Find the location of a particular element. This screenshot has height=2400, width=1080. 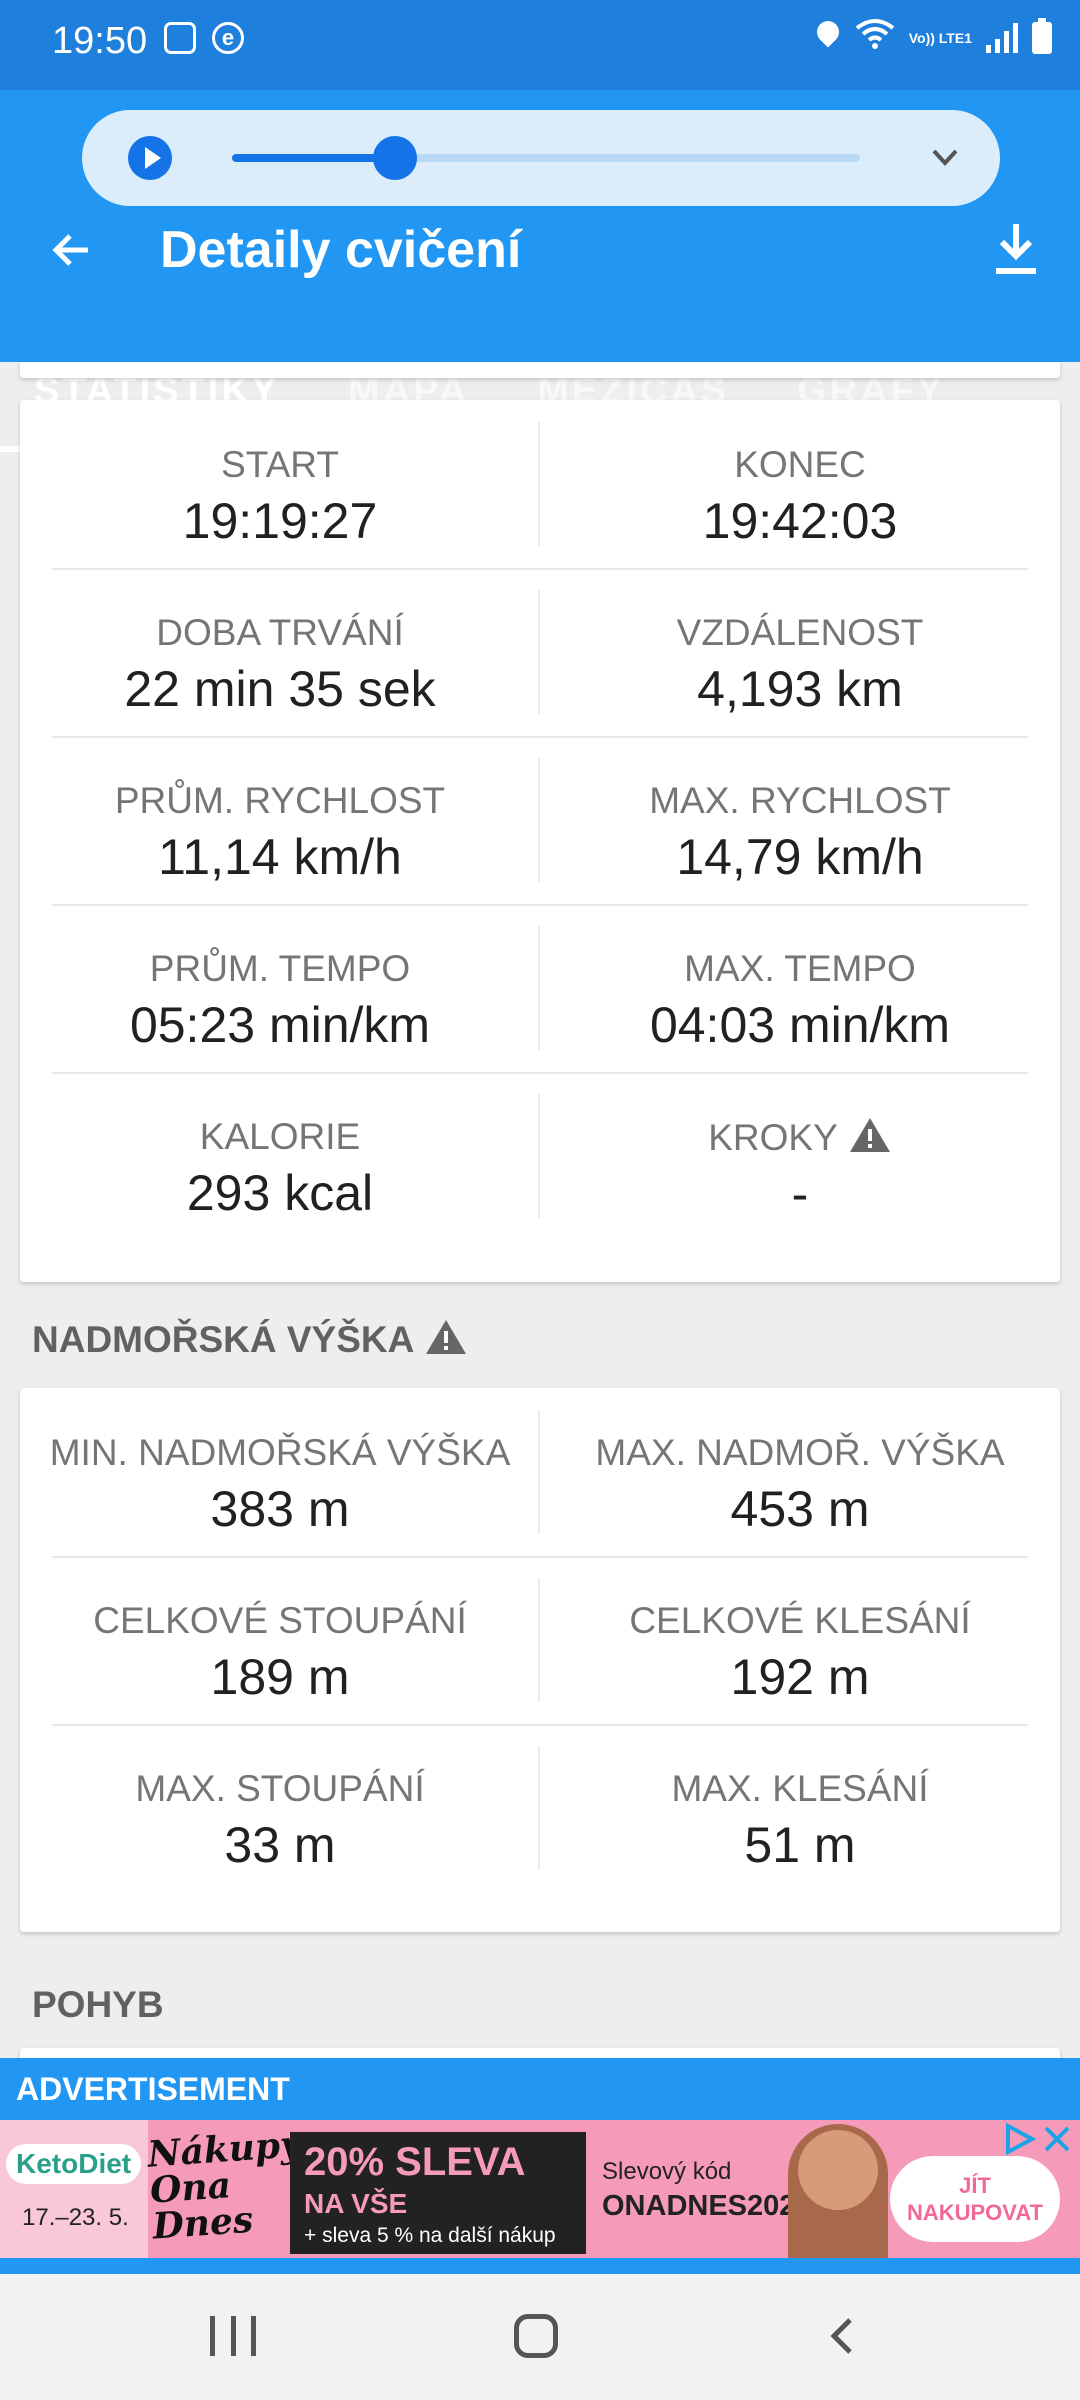

stat-max-speed: MAX. RYCHLOST 14,79 km/h is located at coordinates (800, 820).